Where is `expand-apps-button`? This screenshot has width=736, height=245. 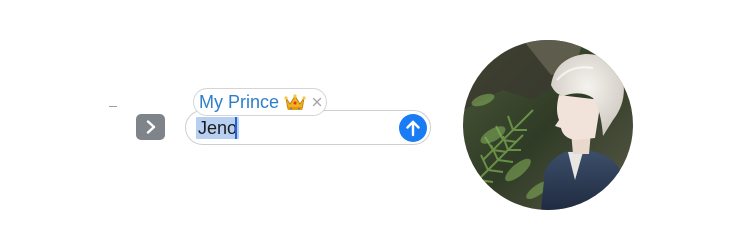
expand-apps-button is located at coordinates (150, 127).